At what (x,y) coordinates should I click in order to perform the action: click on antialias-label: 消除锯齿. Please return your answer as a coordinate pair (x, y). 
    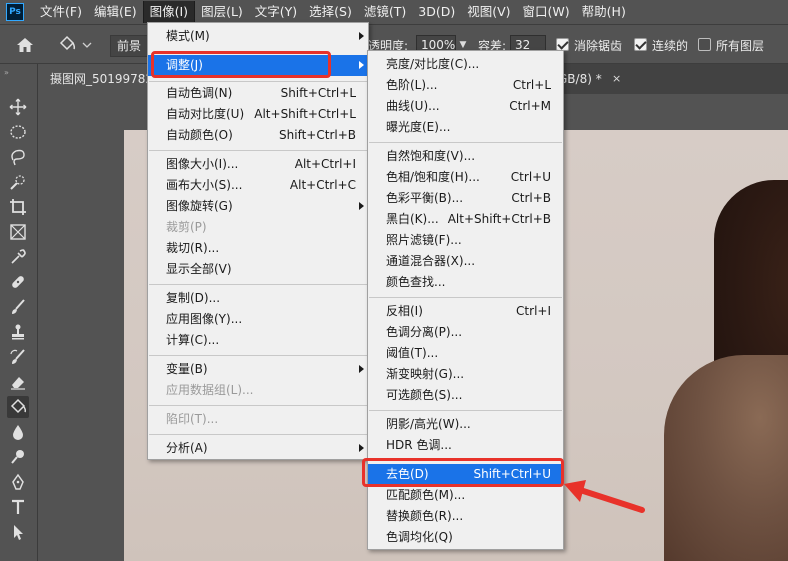
    Looking at the image, I should click on (598, 46).